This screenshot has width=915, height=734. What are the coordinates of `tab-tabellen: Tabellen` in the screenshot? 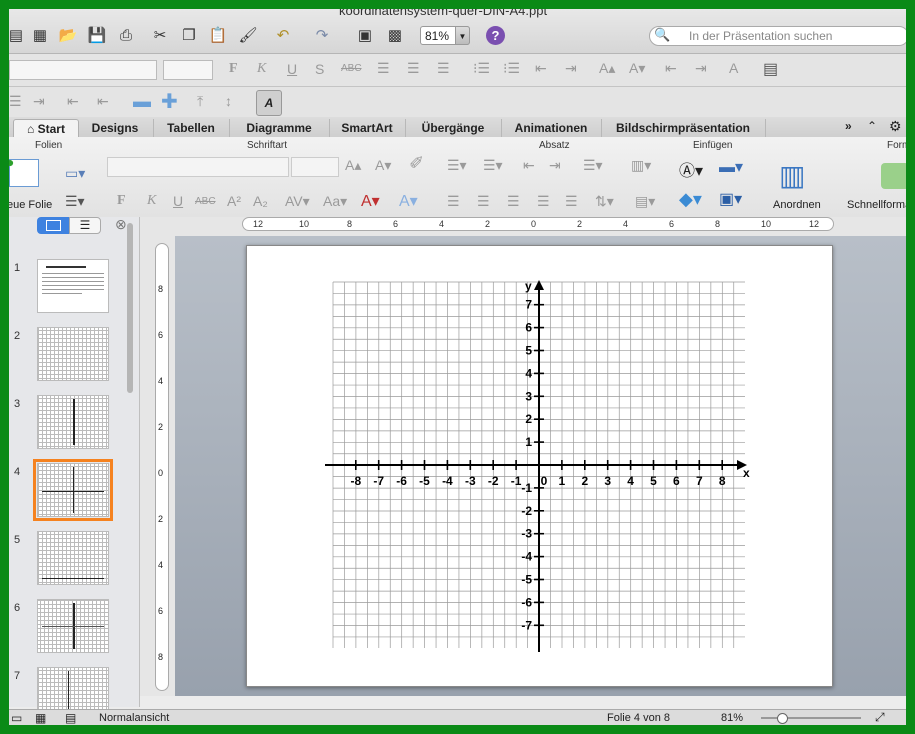 It's located at (191, 128).